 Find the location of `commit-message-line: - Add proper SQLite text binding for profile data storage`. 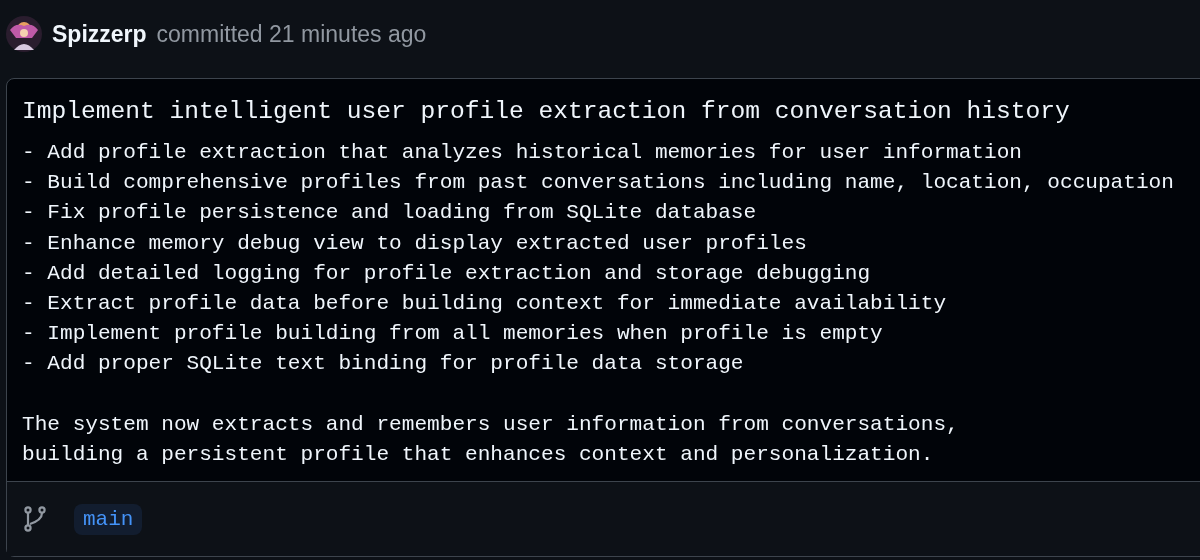

commit-message-line: - Add proper SQLite text binding for profile data storage is located at coordinates (383, 364).